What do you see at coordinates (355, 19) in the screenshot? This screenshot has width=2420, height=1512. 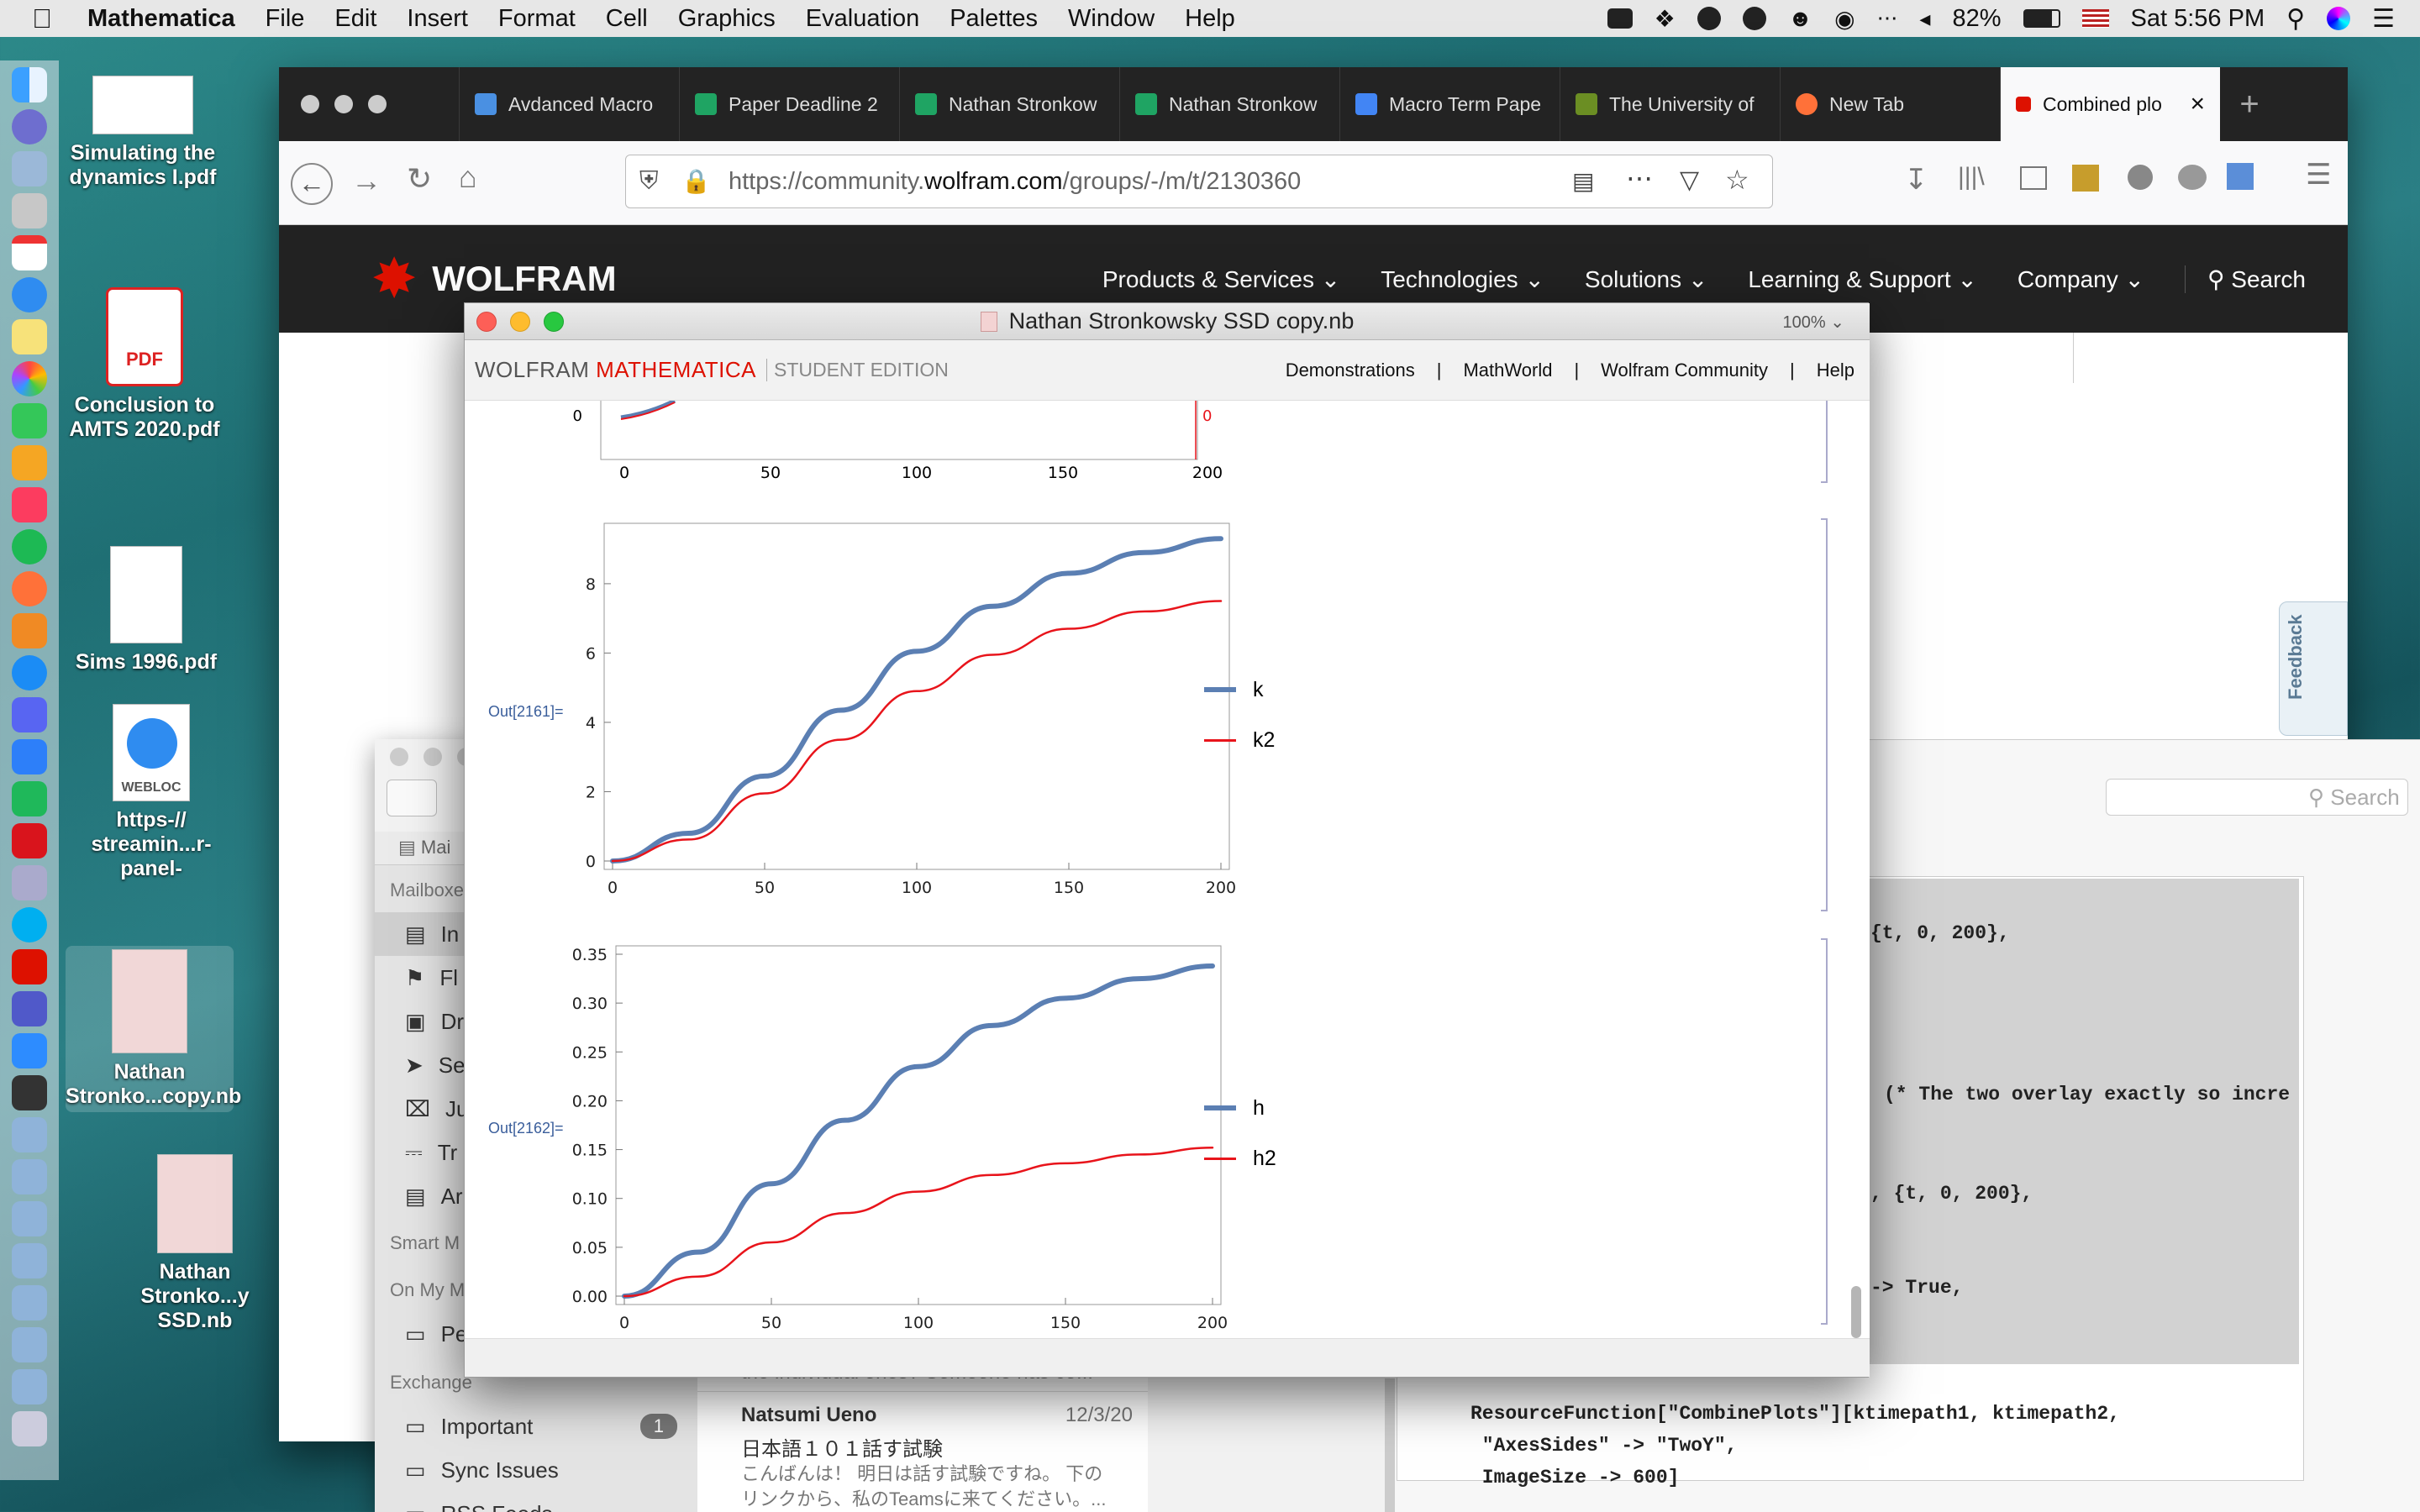 I see `menu-edit: Edit` at bounding box center [355, 19].